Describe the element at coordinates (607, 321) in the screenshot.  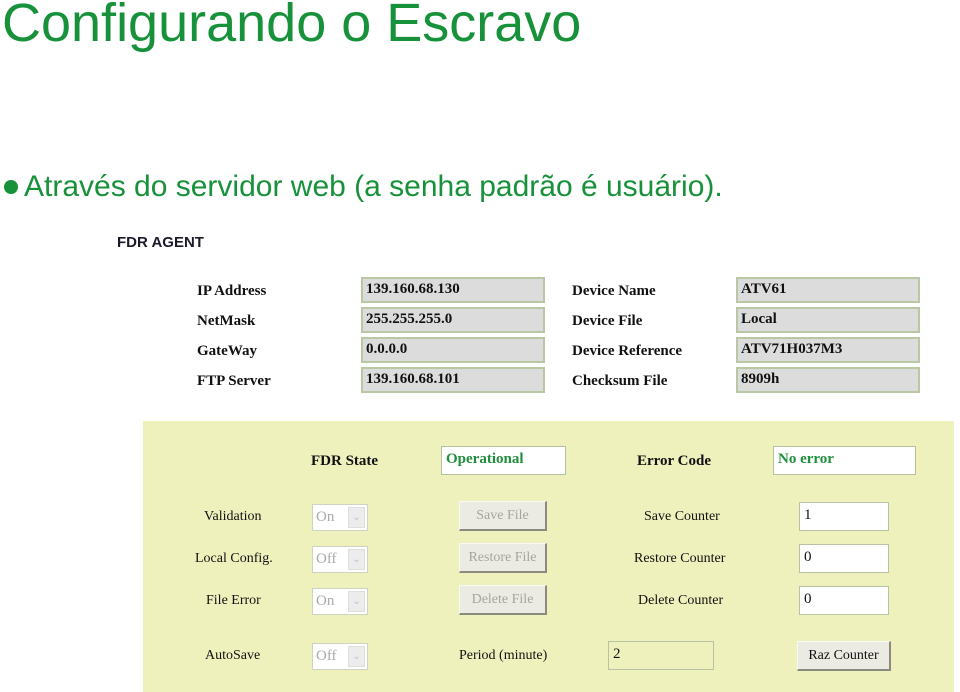
I see `device-file-label: Device File` at that location.